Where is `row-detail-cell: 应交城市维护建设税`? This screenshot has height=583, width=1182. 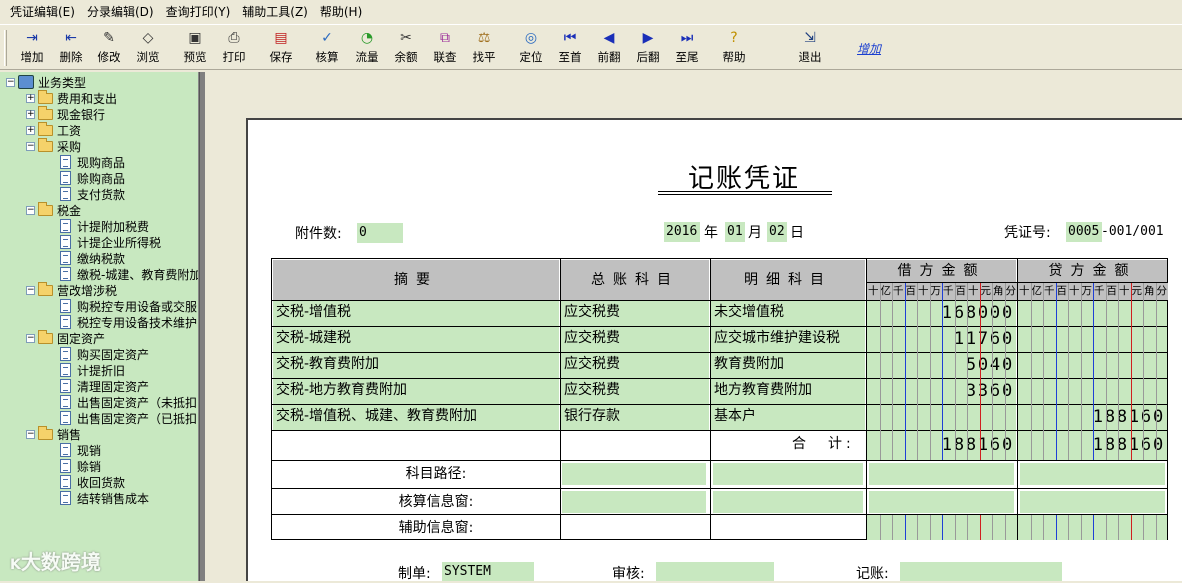 row-detail-cell: 应交城市维护建设税 is located at coordinates (788, 339).